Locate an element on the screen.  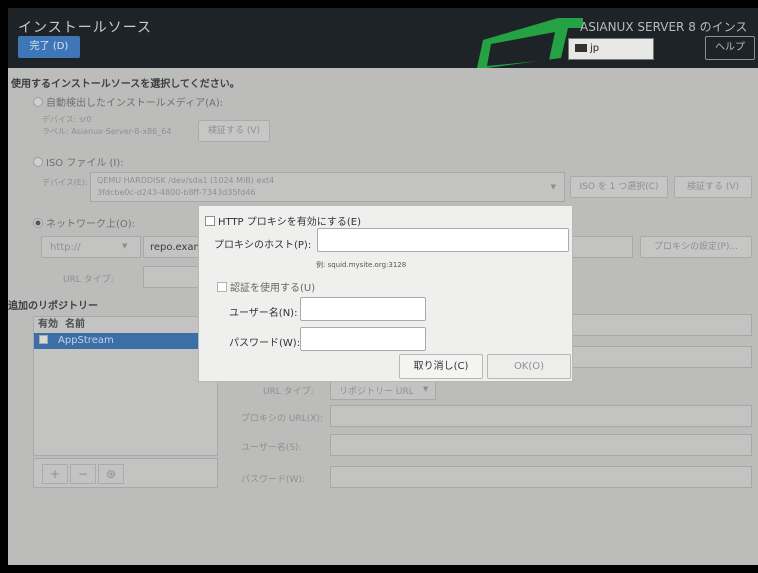
protocol-value: http:// is located at coordinates (65, 247).